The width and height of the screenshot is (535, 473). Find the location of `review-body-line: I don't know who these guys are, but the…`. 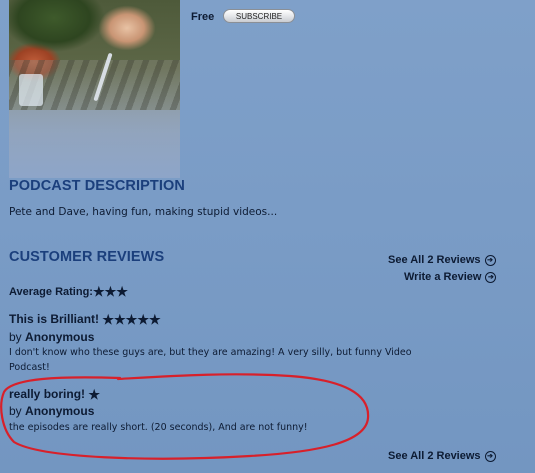

review-body-line: I don't know who these guys are, but the… is located at coordinates (210, 352).